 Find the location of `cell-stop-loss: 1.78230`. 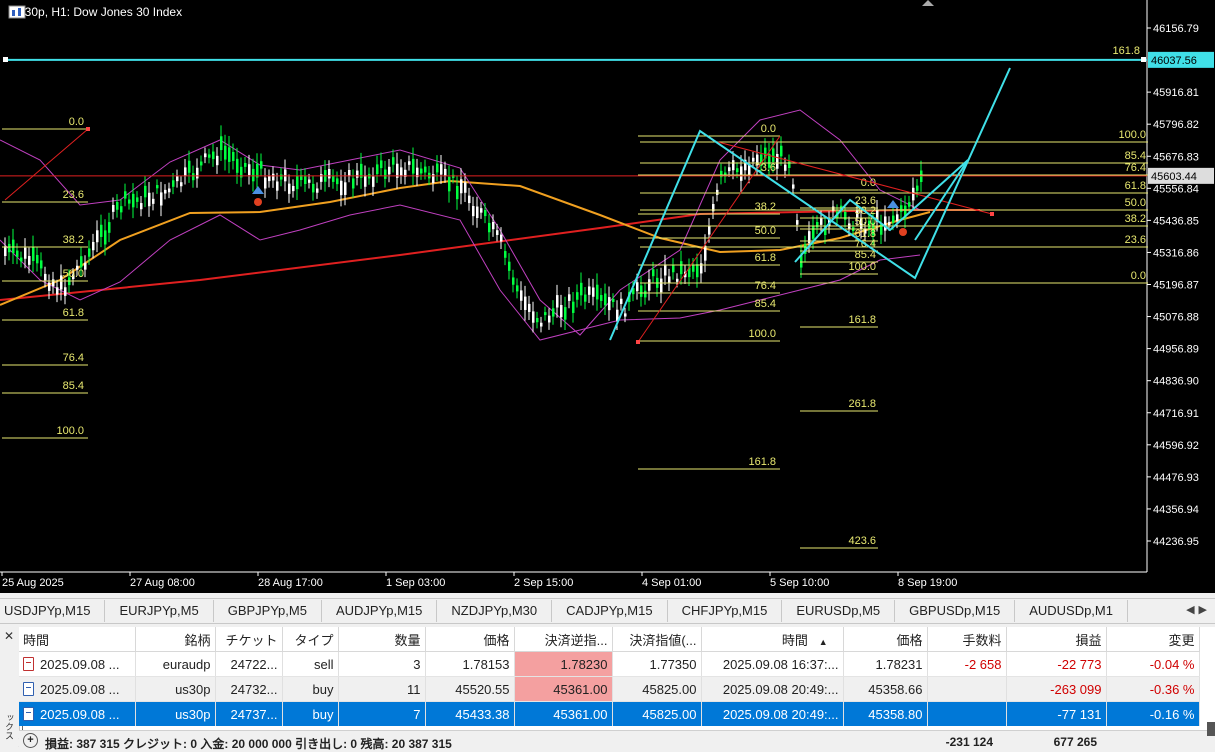

cell-stop-loss: 1.78230 is located at coordinates (563, 664).